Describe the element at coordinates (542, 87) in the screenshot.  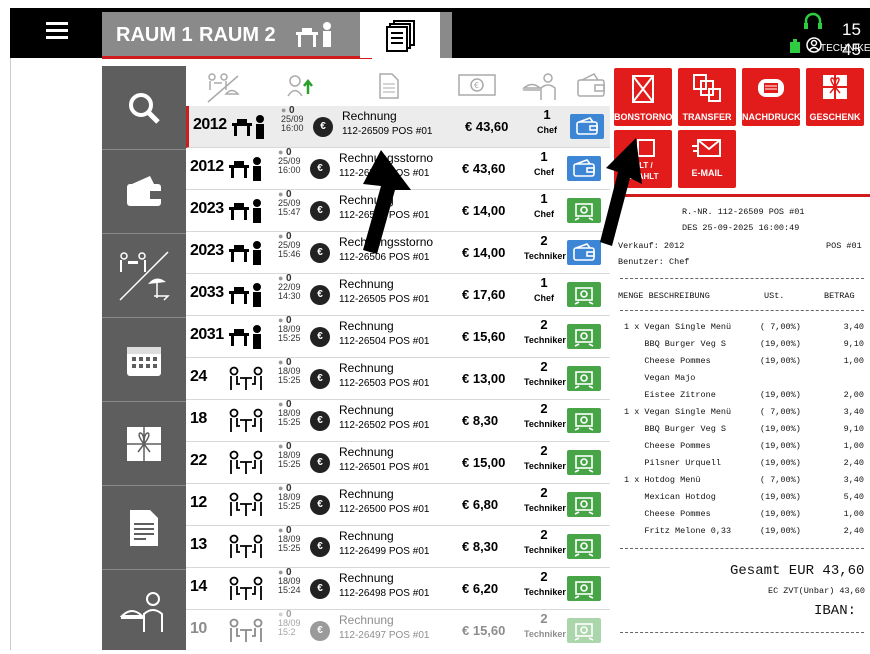
I see `staff-column-icon` at that location.